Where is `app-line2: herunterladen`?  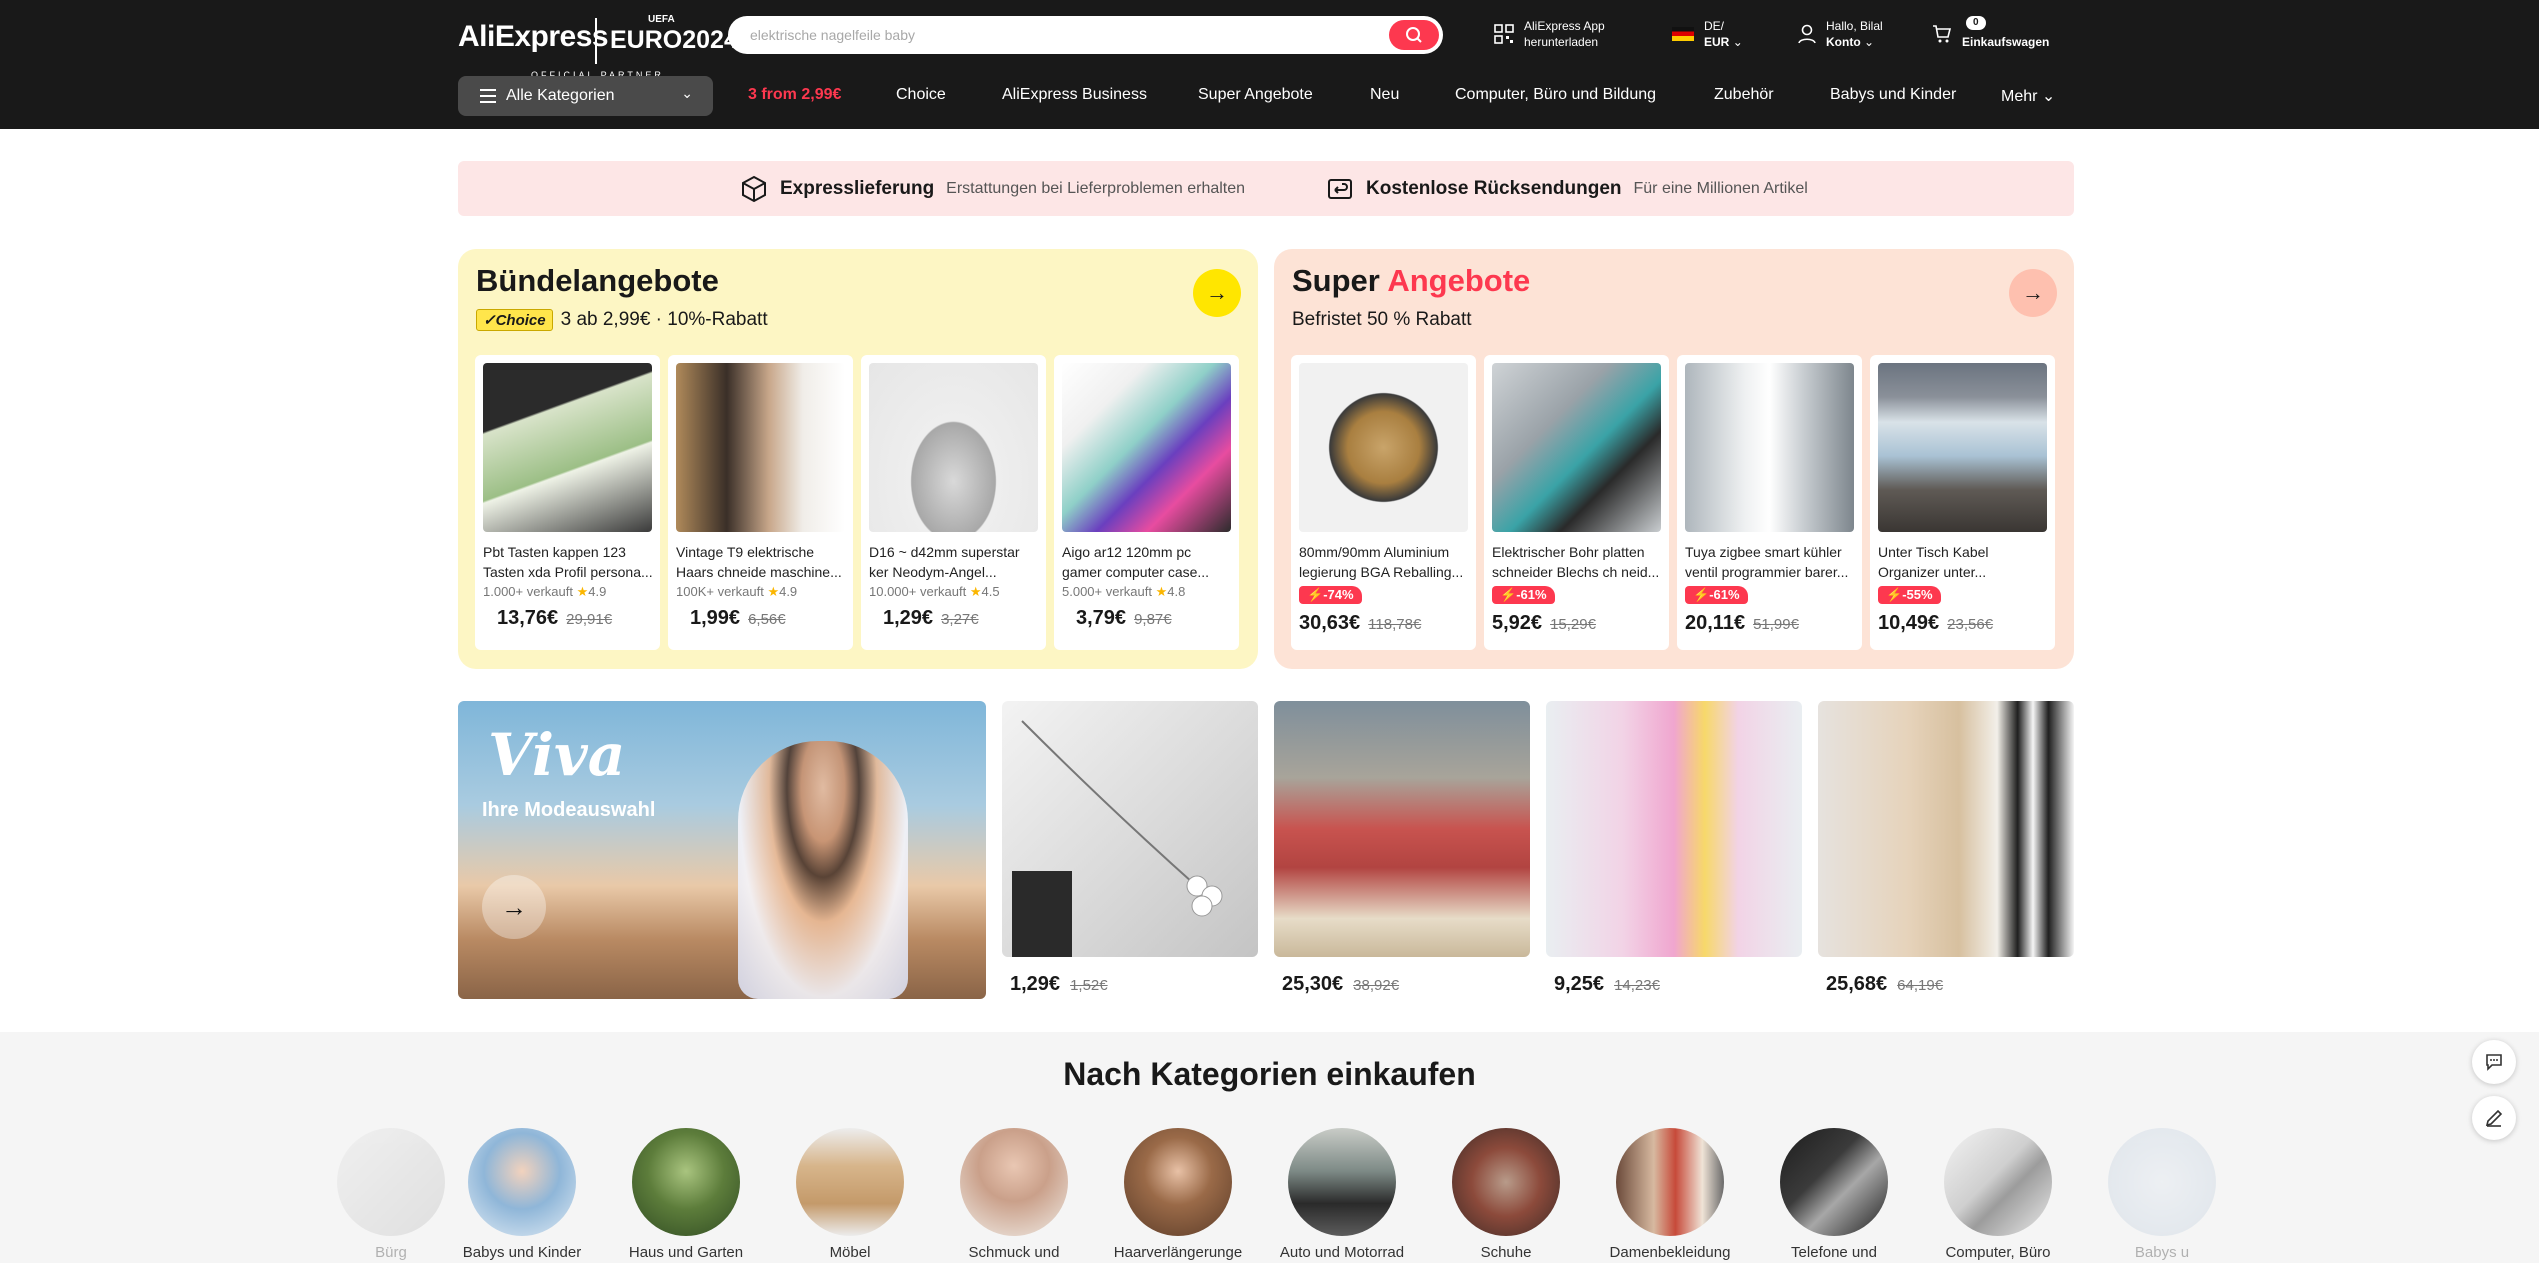
app-line2: herunterladen is located at coordinates (1561, 42).